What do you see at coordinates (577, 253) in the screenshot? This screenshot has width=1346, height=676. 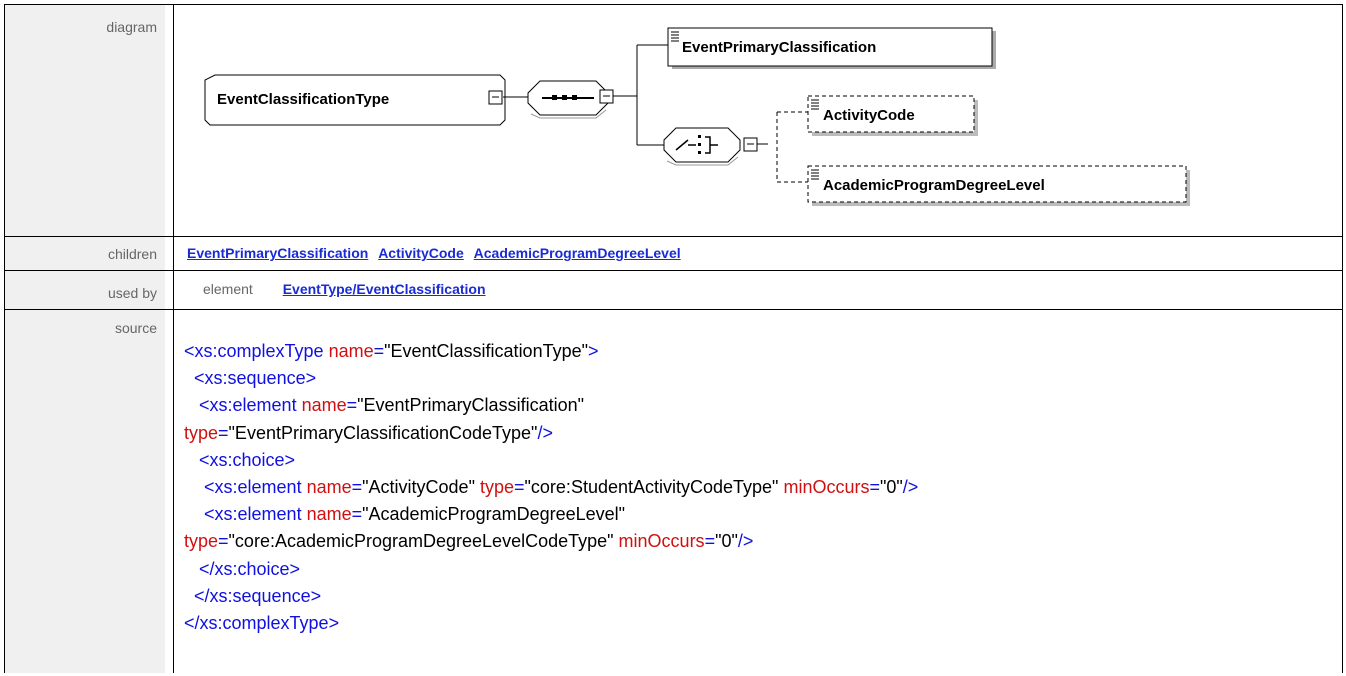 I see `child-link: AcademicProgramDegreeLevel` at bounding box center [577, 253].